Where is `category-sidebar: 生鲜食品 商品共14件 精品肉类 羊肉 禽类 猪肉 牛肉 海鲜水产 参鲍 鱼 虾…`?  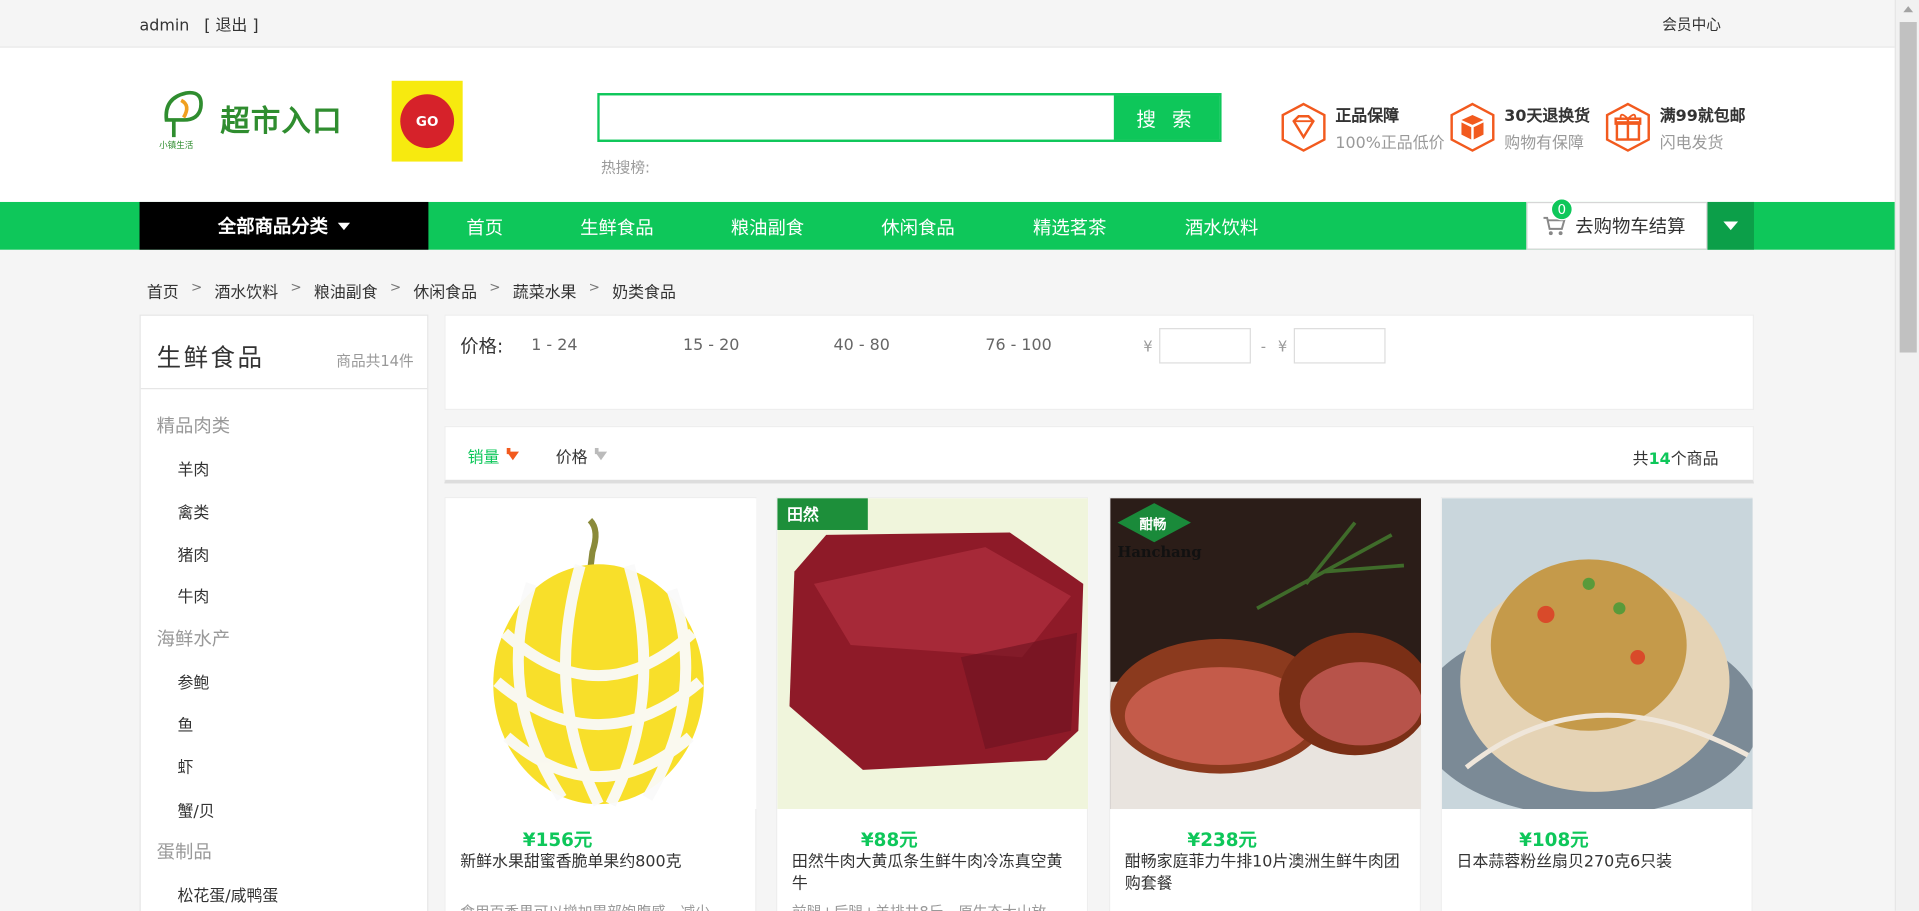
category-sidebar: 生鲜食品 商品共14件 精品肉类 羊肉 禽类 猪肉 牛肉 海鲜水产 参鲍 鱼 虾… is located at coordinates (284, 612).